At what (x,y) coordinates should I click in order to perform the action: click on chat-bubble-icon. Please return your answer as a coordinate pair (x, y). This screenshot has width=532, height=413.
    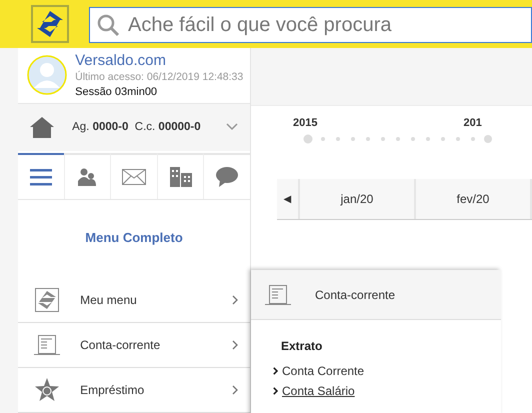
    Looking at the image, I should click on (227, 176).